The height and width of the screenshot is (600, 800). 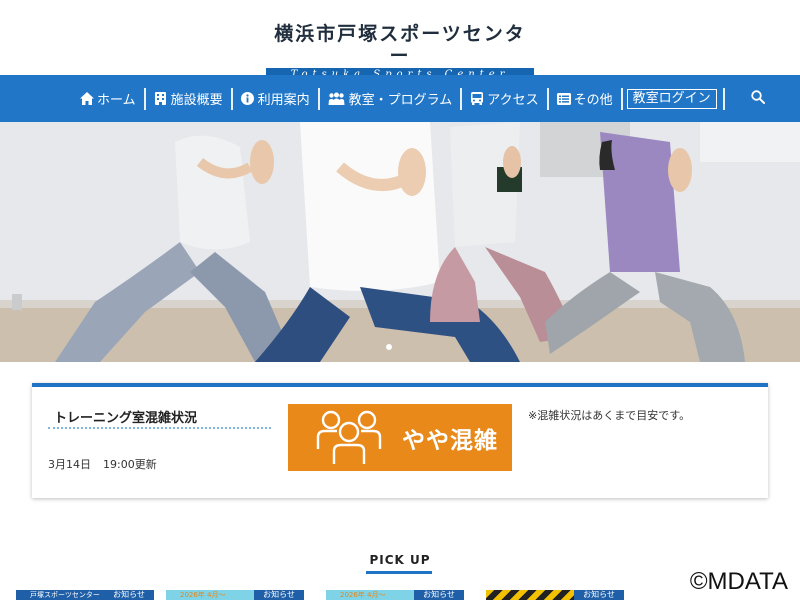 I want to click on nav-item-guide: 利用案内, so click(x=275, y=99).